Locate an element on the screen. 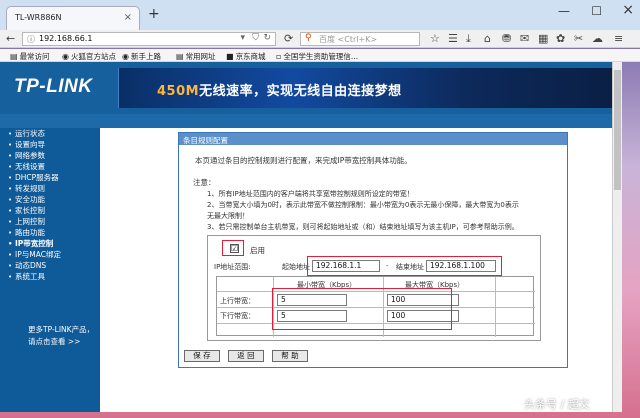 The height and width of the screenshot is (418, 640). sidebar-item-status: • 运行状态 is located at coordinates (34, 133).